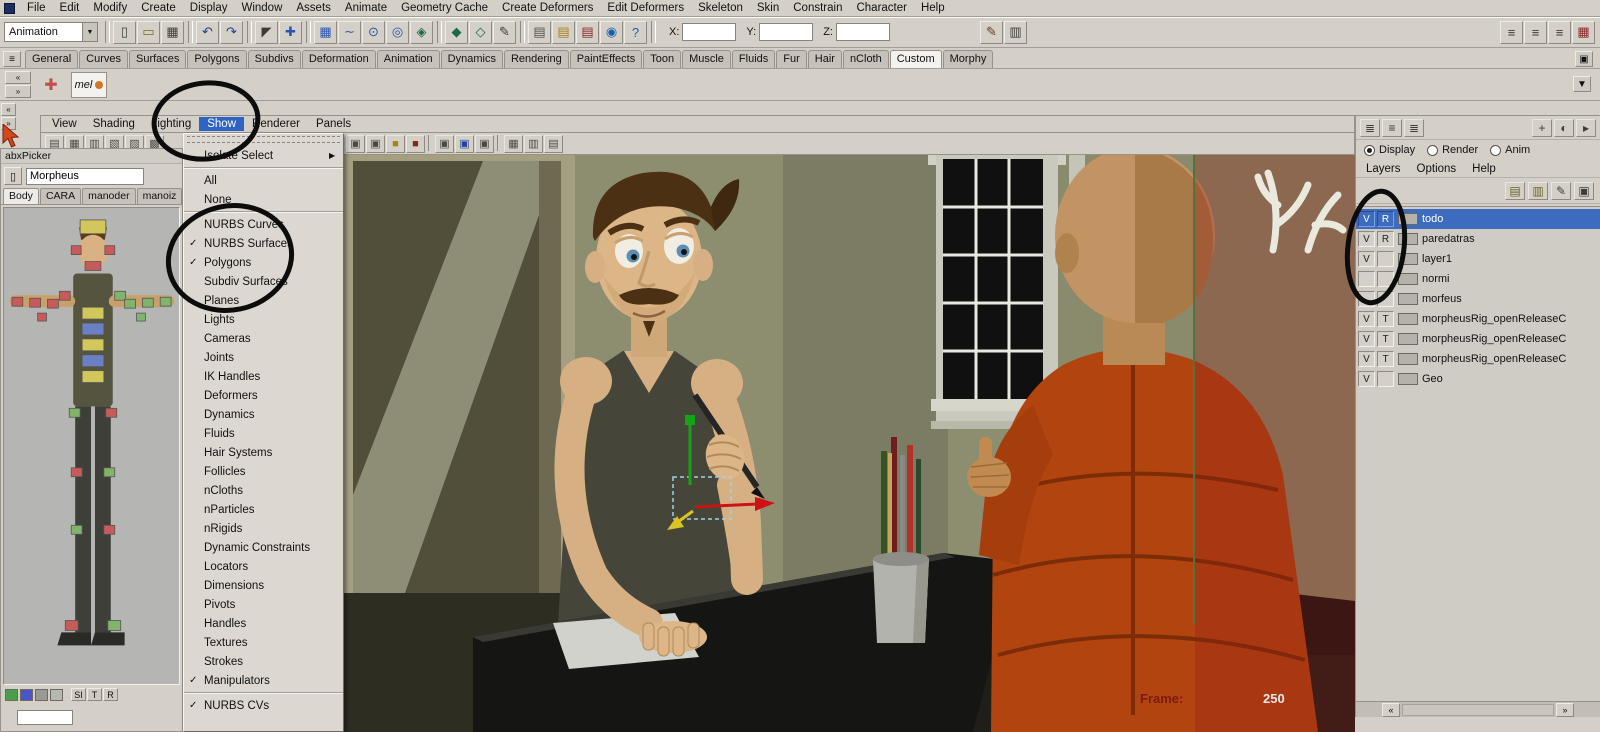 This screenshot has height=732, width=1600. What do you see at coordinates (1392, 127) in the screenshot?
I see `layer-editor-layout-icon: ≡` at bounding box center [1392, 127].